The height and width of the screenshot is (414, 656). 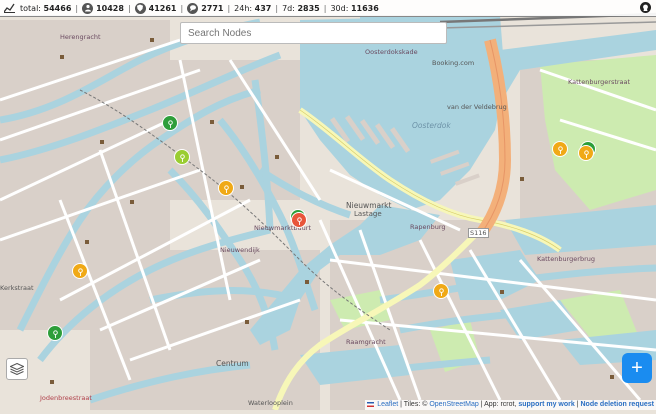 I want to click on d30-label: 30d:, so click(x=339, y=8).